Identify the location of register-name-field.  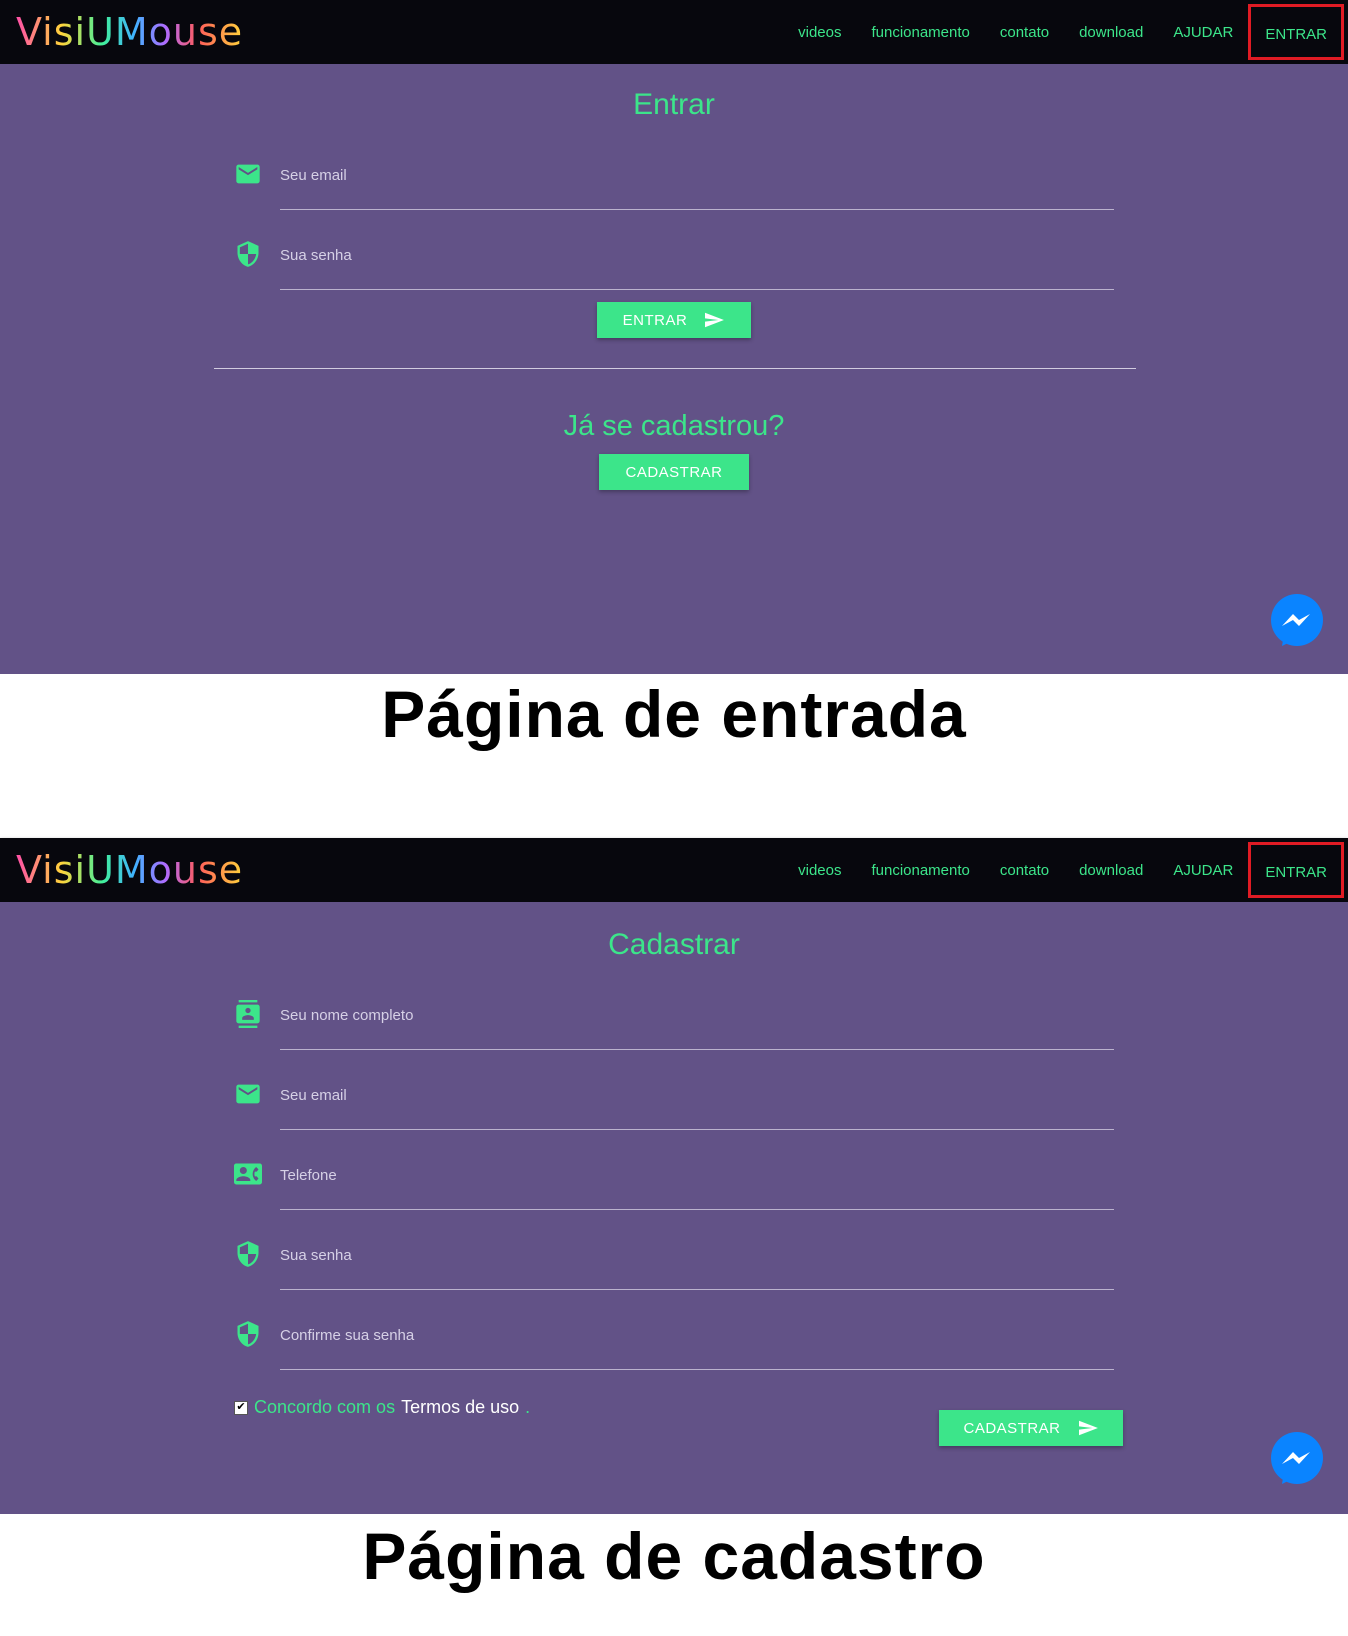
(674, 1020).